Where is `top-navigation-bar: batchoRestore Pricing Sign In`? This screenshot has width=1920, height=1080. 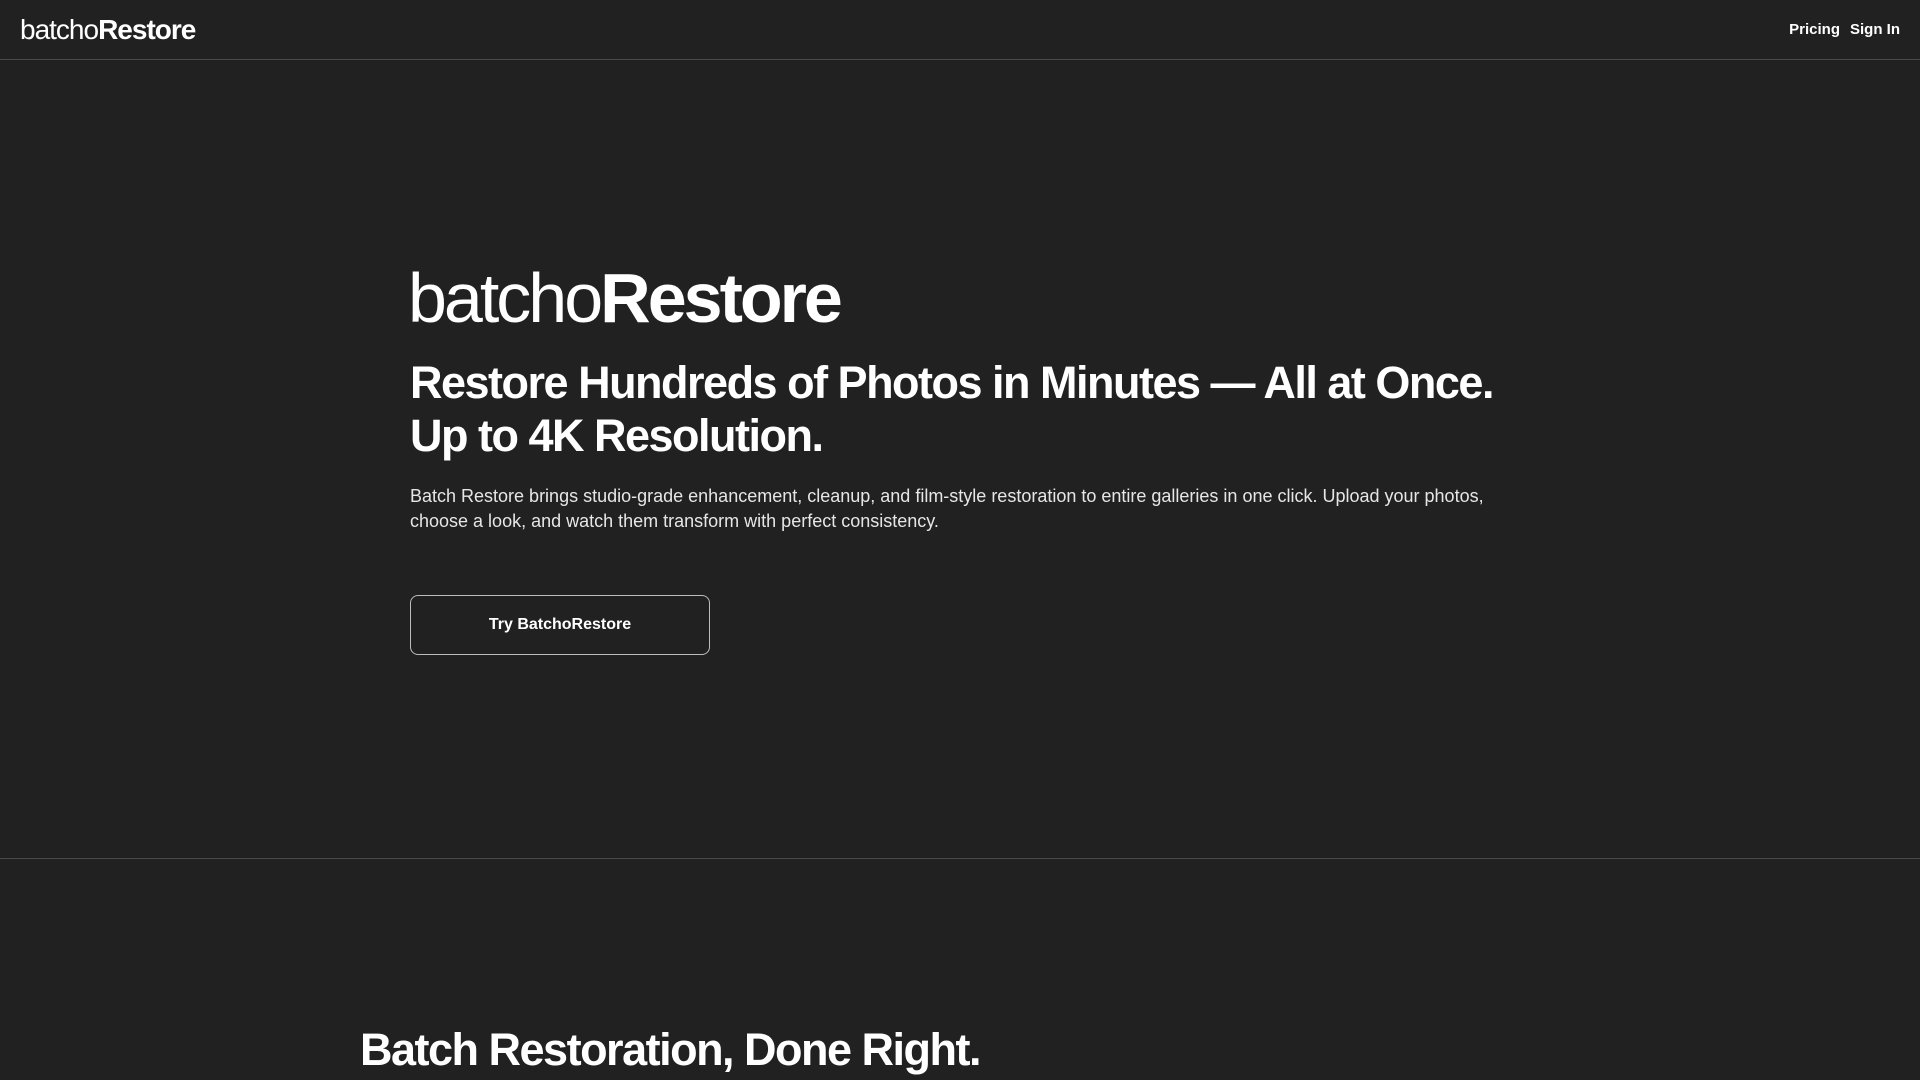 top-navigation-bar: batchoRestore Pricing Sign In is located at coordinates (960, 30).